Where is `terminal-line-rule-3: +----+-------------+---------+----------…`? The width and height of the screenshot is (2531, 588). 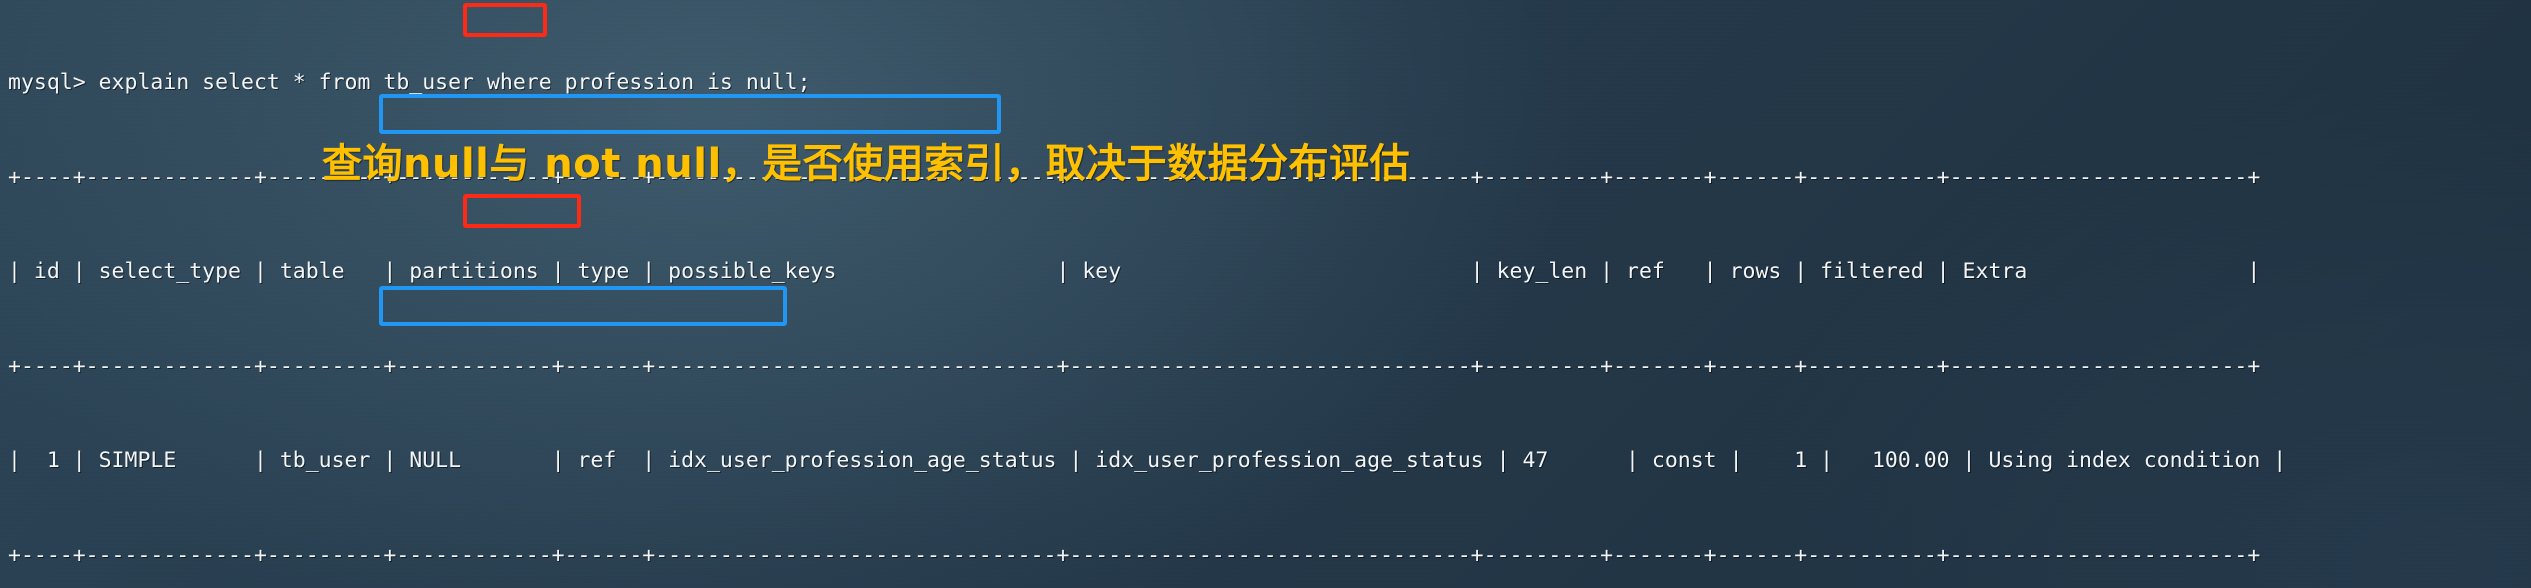 terminal-line-rule-3: +----+-------------+---------+----------… is located at coordinates (1134, 555).